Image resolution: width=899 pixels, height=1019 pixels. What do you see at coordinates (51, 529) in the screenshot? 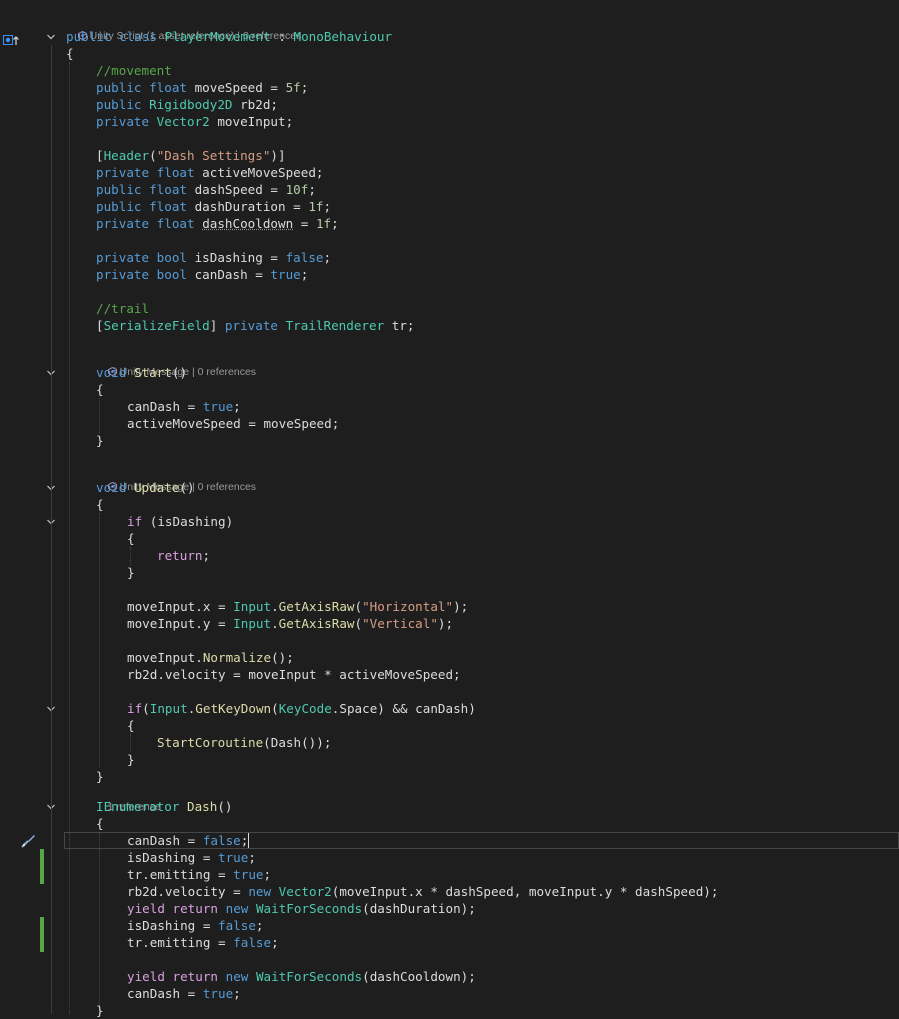
I see `fold-region-line` at bounding box center [51, 529].